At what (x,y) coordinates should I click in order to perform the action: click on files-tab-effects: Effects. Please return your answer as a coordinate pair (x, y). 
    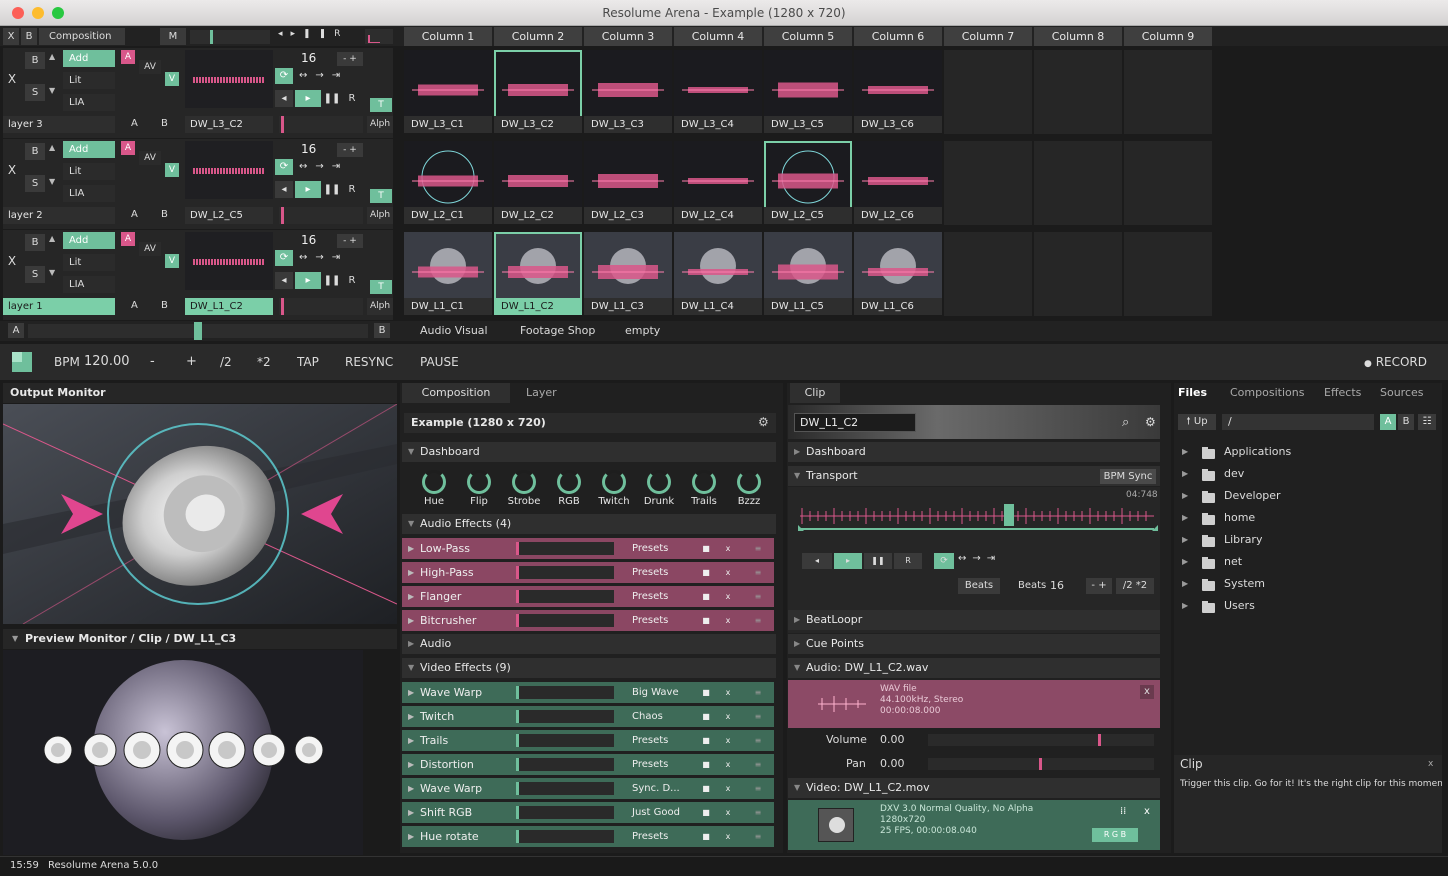
    Looking at the image, I should click on (1342, 392).